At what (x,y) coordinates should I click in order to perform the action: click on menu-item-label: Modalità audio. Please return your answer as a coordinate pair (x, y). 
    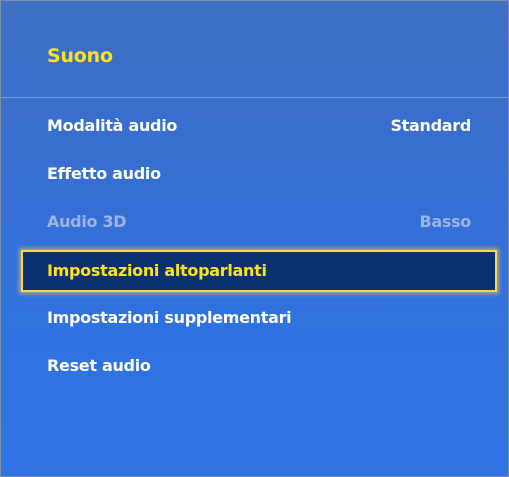
    Looking at the image, I should click on (112, 125).